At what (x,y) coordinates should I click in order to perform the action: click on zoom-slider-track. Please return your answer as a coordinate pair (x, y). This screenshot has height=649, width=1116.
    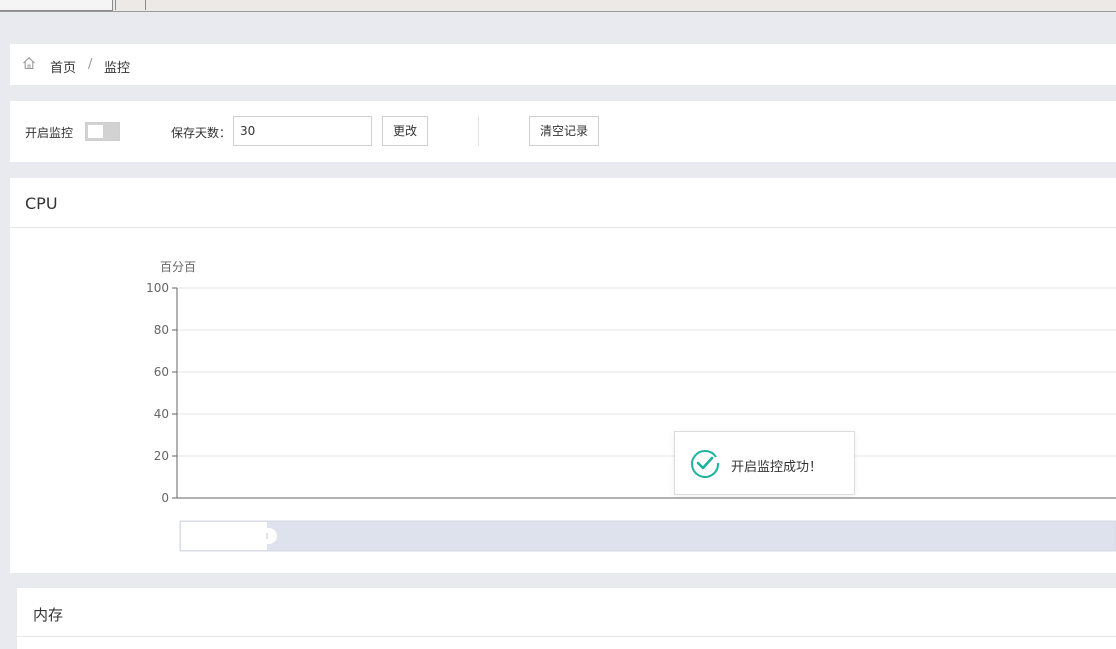
    Looking at the image, I should click on (647, 536).